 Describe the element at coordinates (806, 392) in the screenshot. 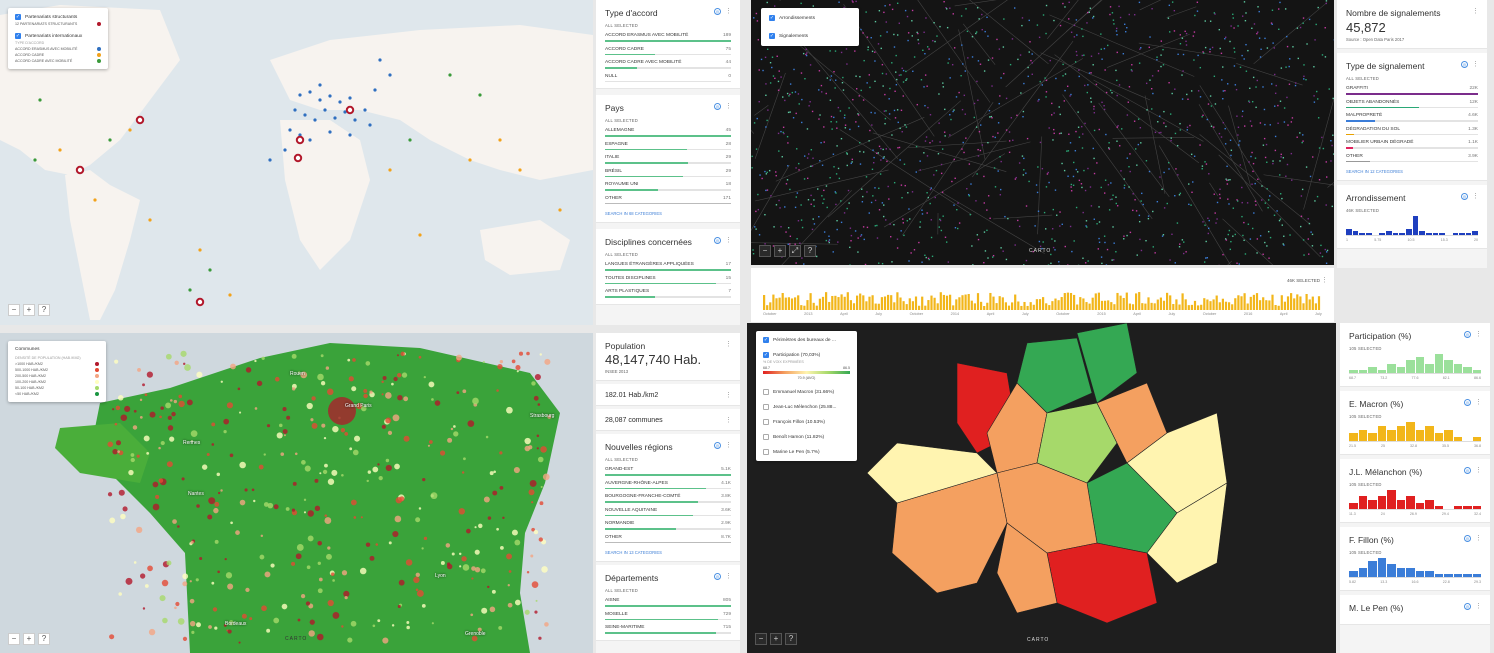

I see `candidate-layer: Emmanuel Macron (31.66%)` at that location.